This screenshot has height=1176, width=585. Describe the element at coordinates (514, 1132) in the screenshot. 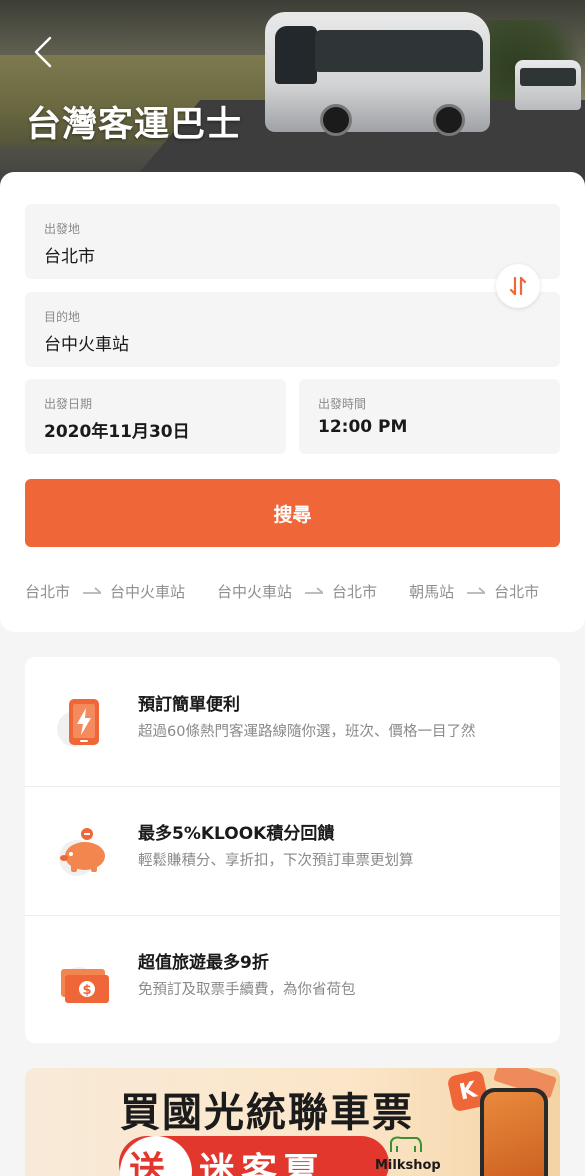

I see `phone-graphic` at that location.